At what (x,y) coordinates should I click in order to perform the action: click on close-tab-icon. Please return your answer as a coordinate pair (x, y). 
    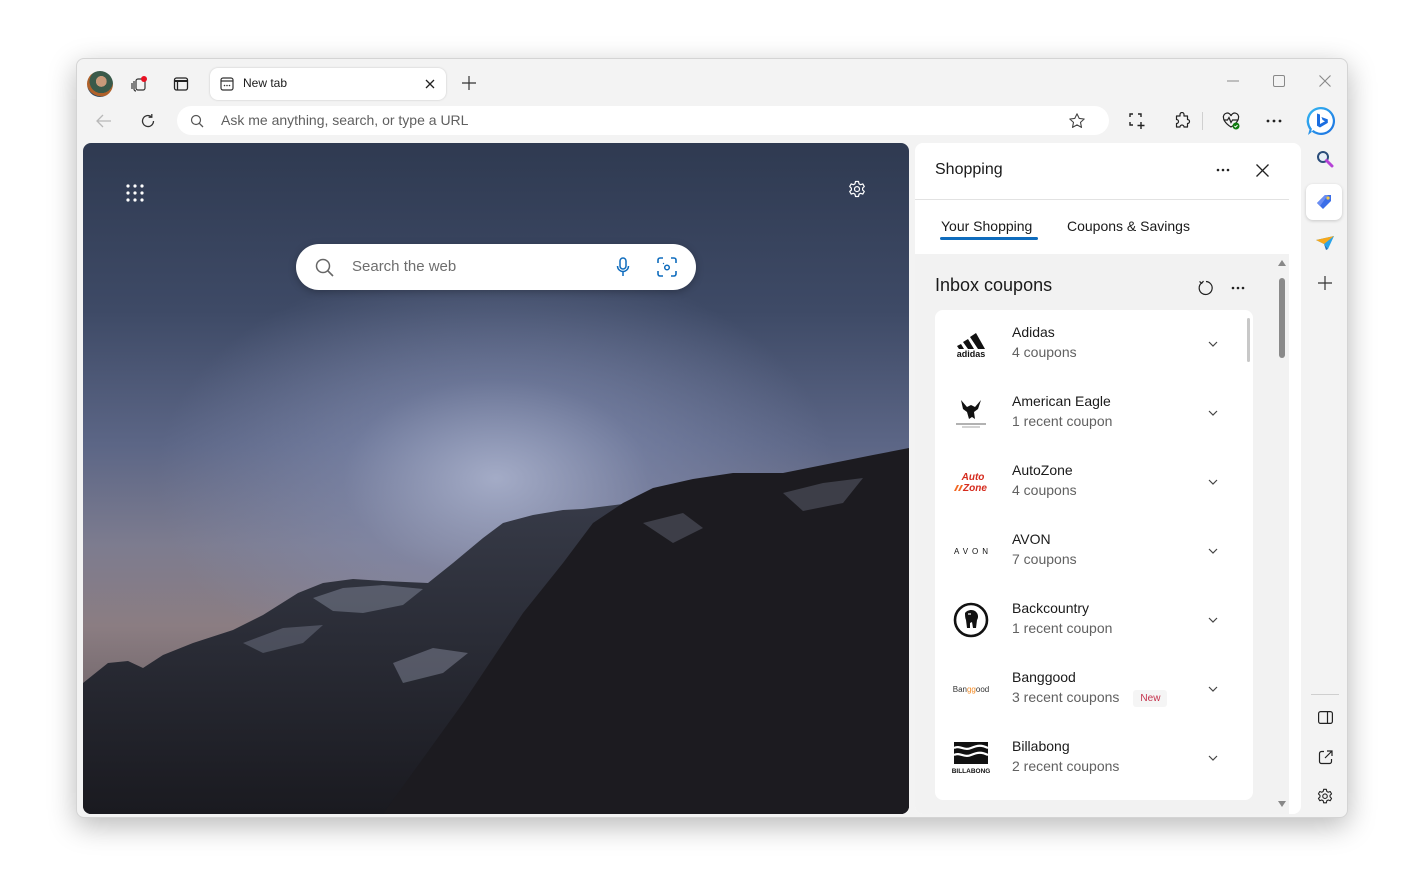
    Looking at the image, I should click on (430, 84).